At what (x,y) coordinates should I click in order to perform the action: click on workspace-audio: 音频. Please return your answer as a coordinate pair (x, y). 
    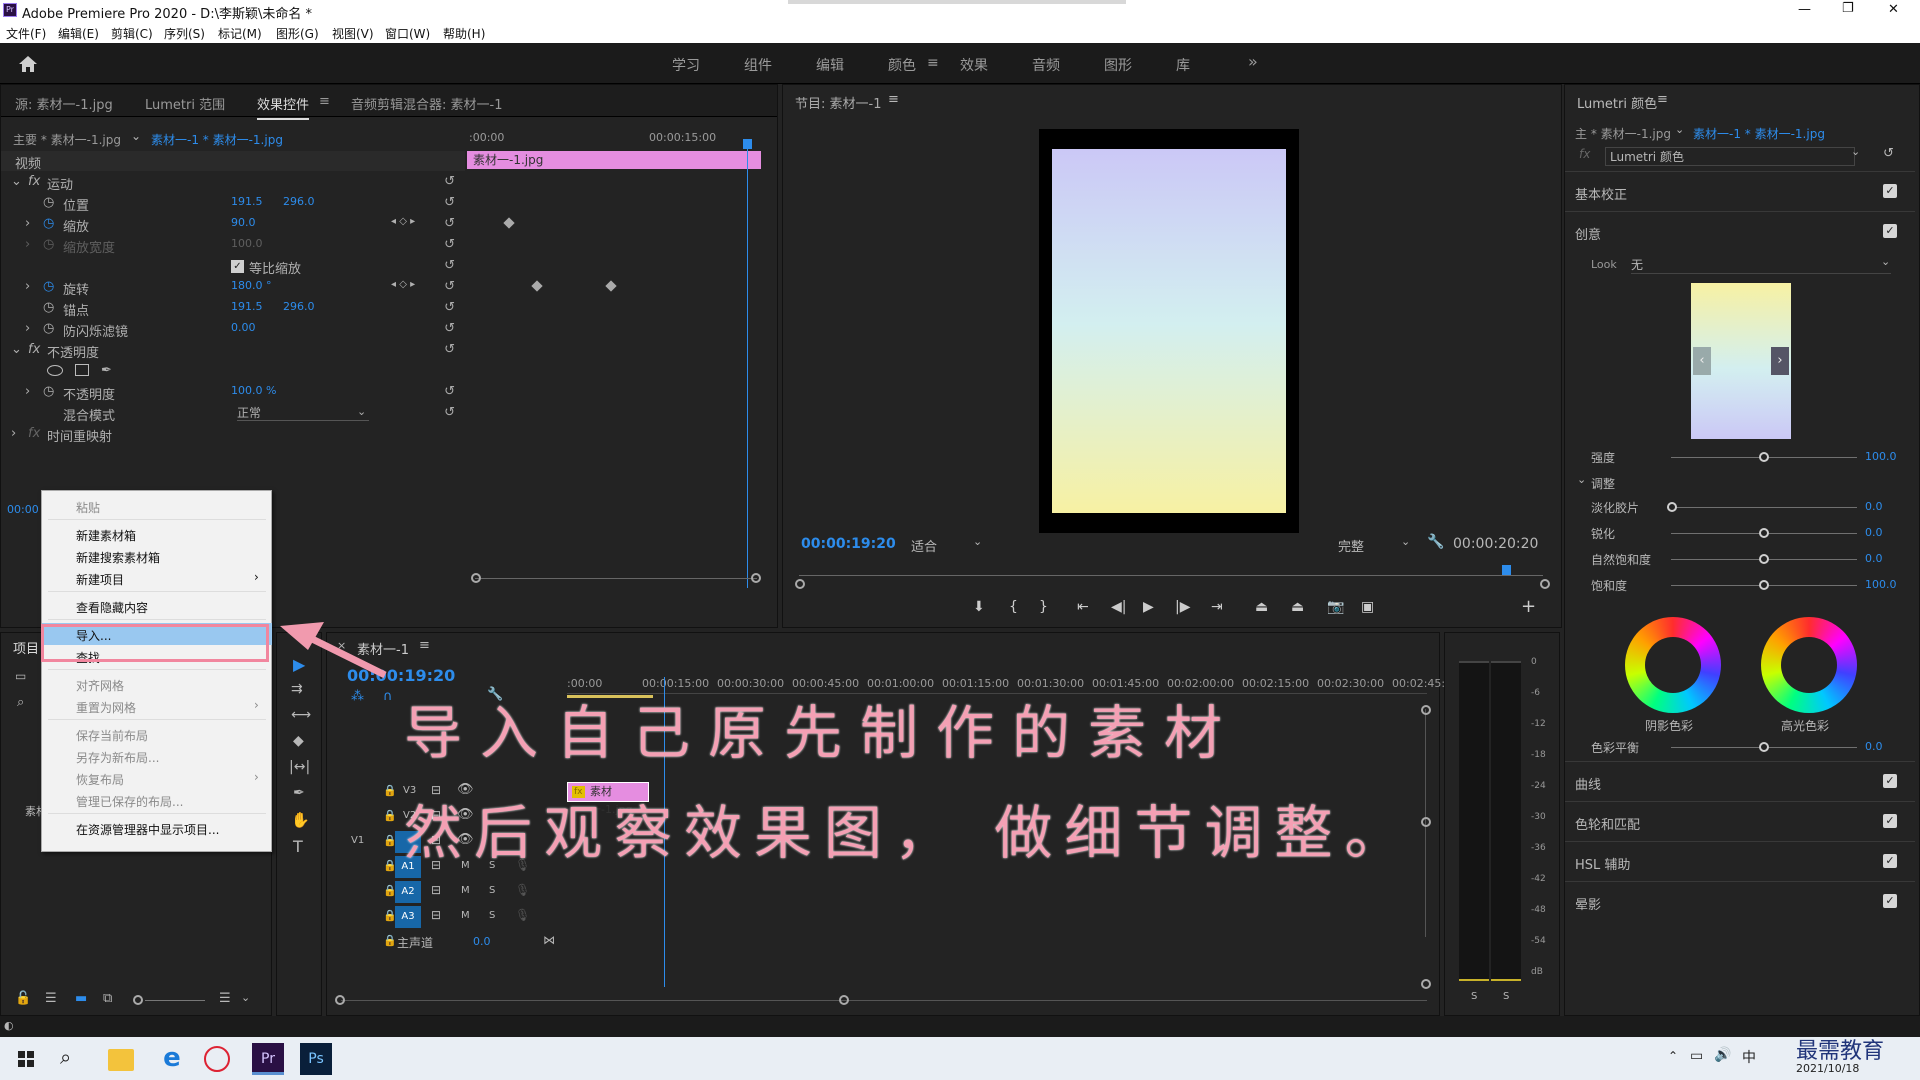
    Looking at the image, I should click on (1046, 65).